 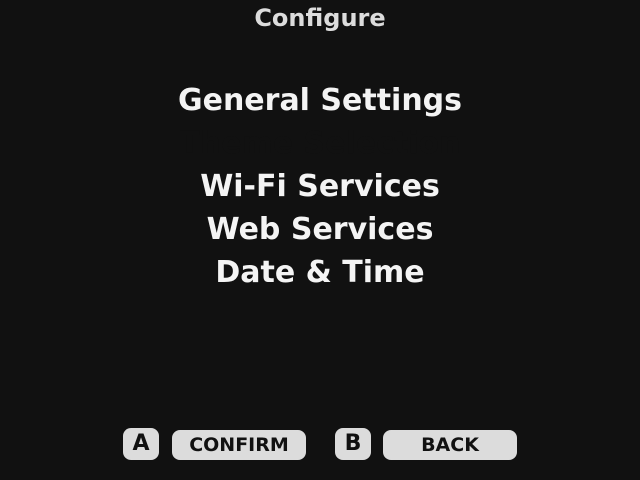 What do you see at coordinates (353, 444) in the screenshot?
I see `b-button-icon: B` at bounding box center [353, 444].